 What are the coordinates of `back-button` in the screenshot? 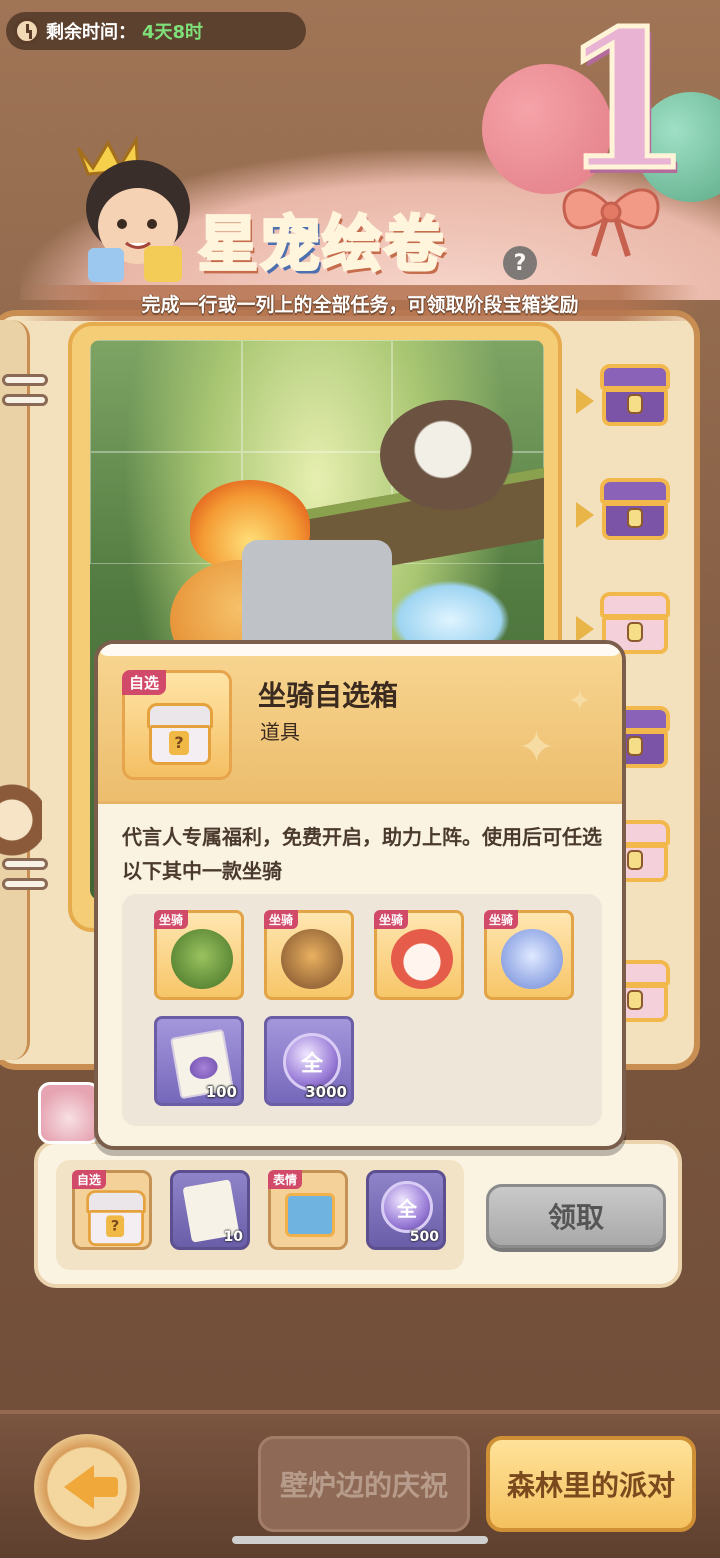 It's located at (87, 1487).